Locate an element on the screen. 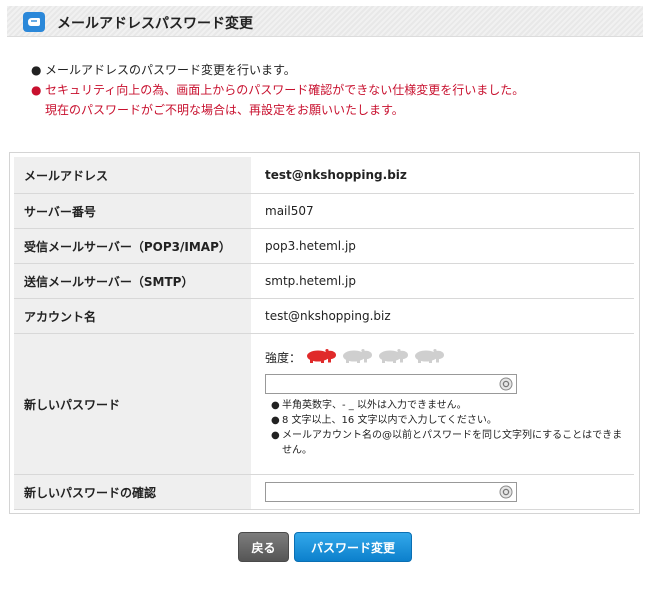 The width and height of the screenshot is (650, 593). page-header: メールアドレスパスワード変更 is located at coordinates (325, 21).